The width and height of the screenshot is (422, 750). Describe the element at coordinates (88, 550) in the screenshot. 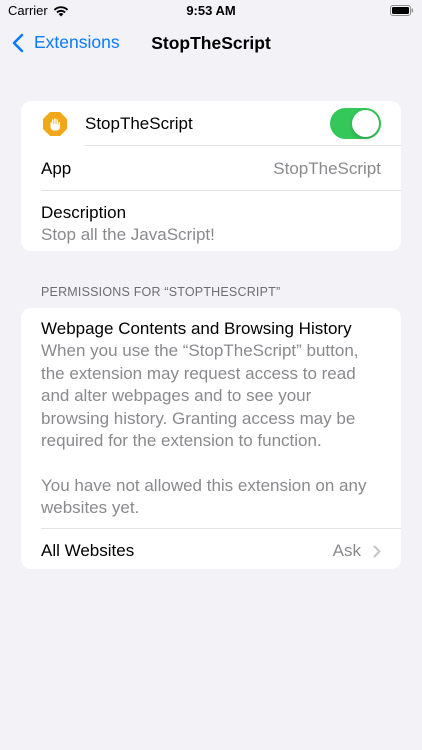

I see `all-websites-label: All Websites` at that location.